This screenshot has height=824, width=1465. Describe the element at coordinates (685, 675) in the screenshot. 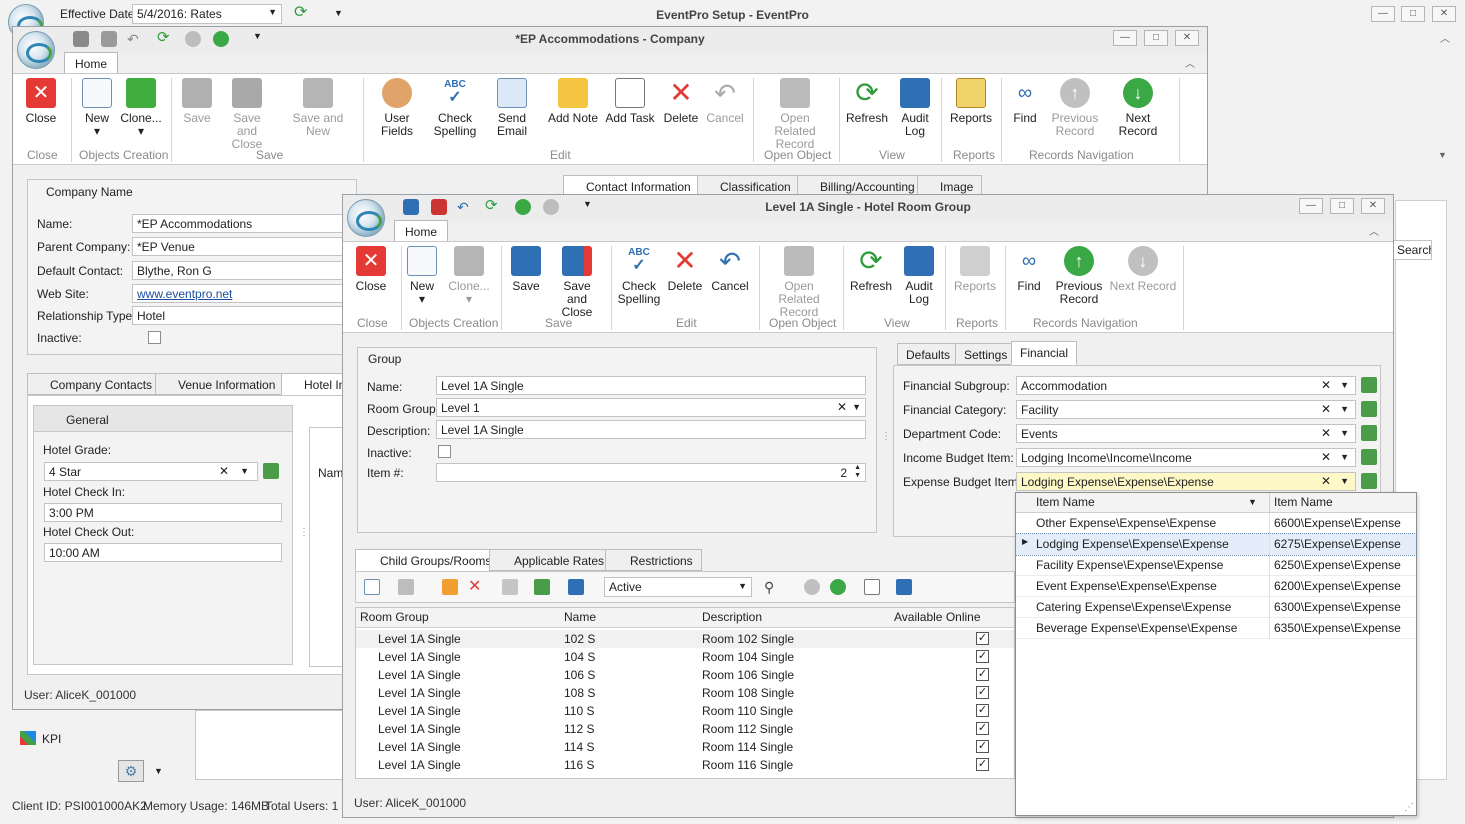

I see `table-row: Level 1A Single 106 S Room 106 Single ✓` at that location.